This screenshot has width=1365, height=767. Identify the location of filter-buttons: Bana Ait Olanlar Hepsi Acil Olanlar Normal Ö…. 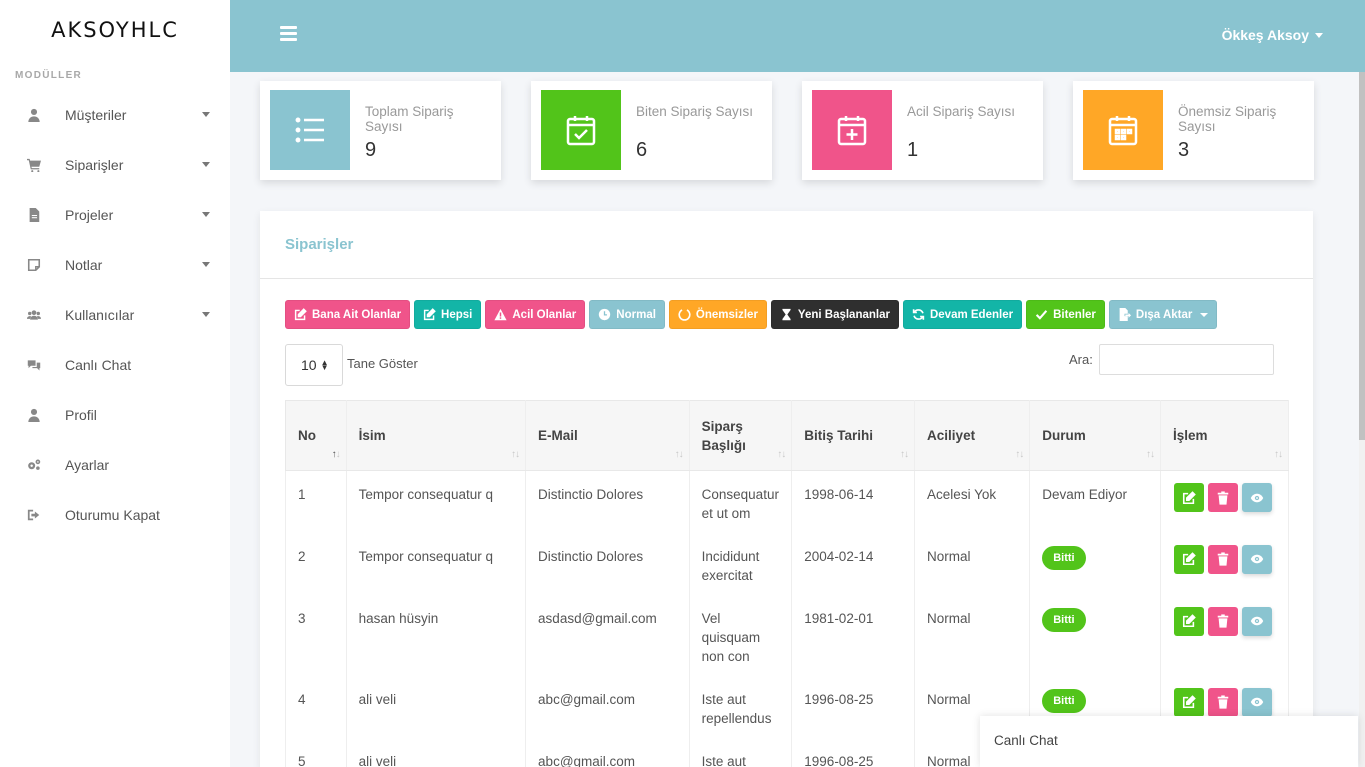
(753, 314).